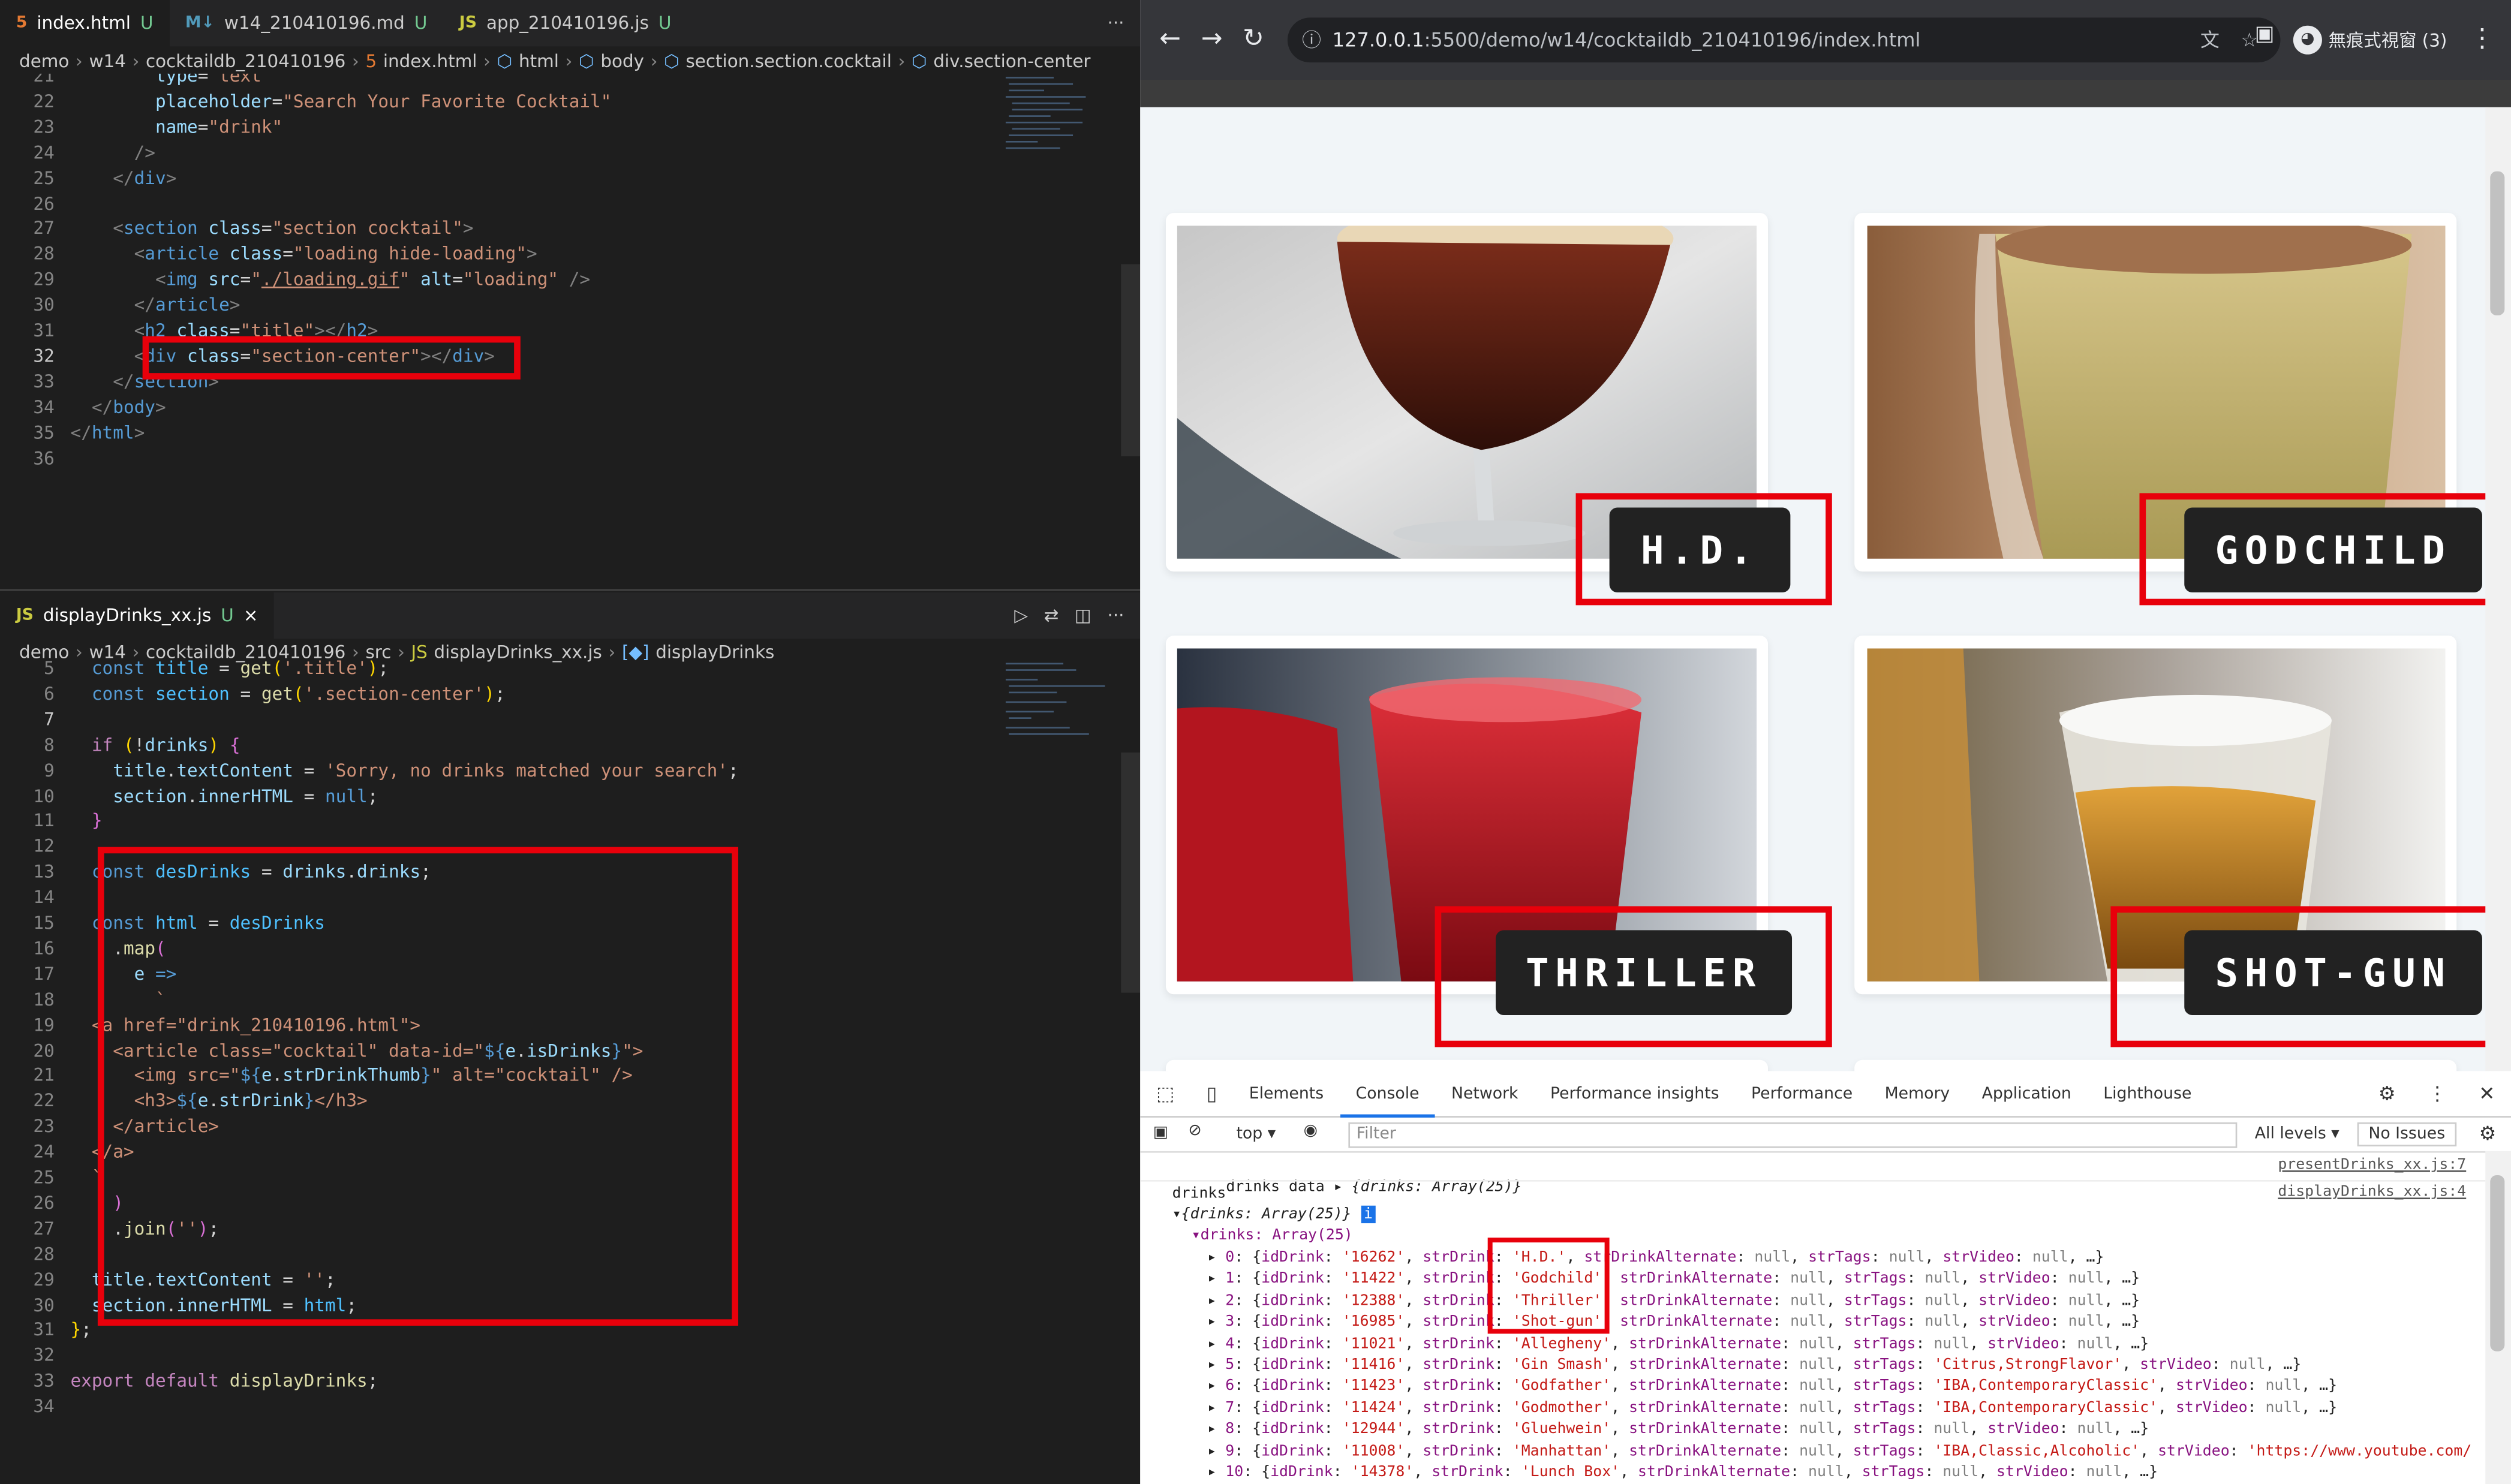 The height and width of the screenshot is (1484, 2511). What do you see at coordinates (306, 23) in the screenshot?
I see `tab-md: M↓ w14_210410196.md U` at bounding box center [306, 23].